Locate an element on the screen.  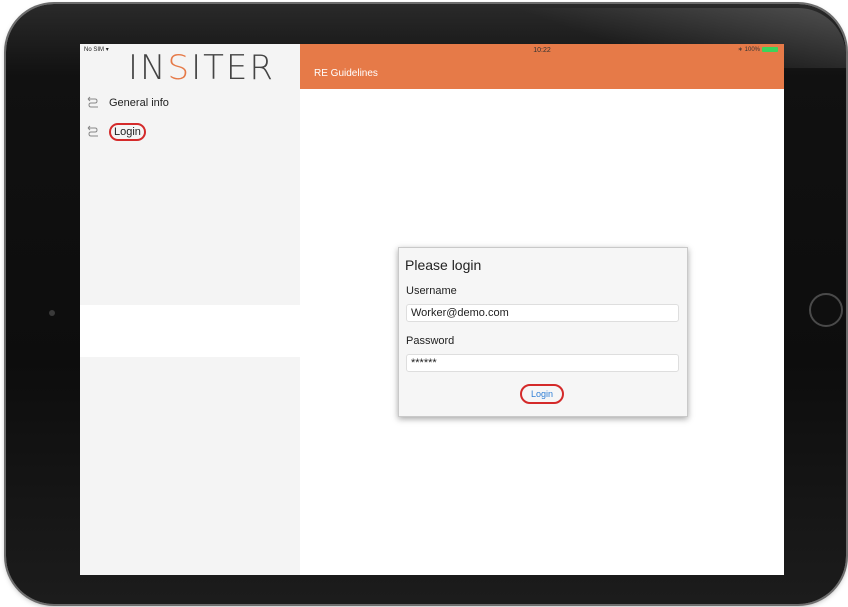
username-label: Username is located at coordinates (431, 291).